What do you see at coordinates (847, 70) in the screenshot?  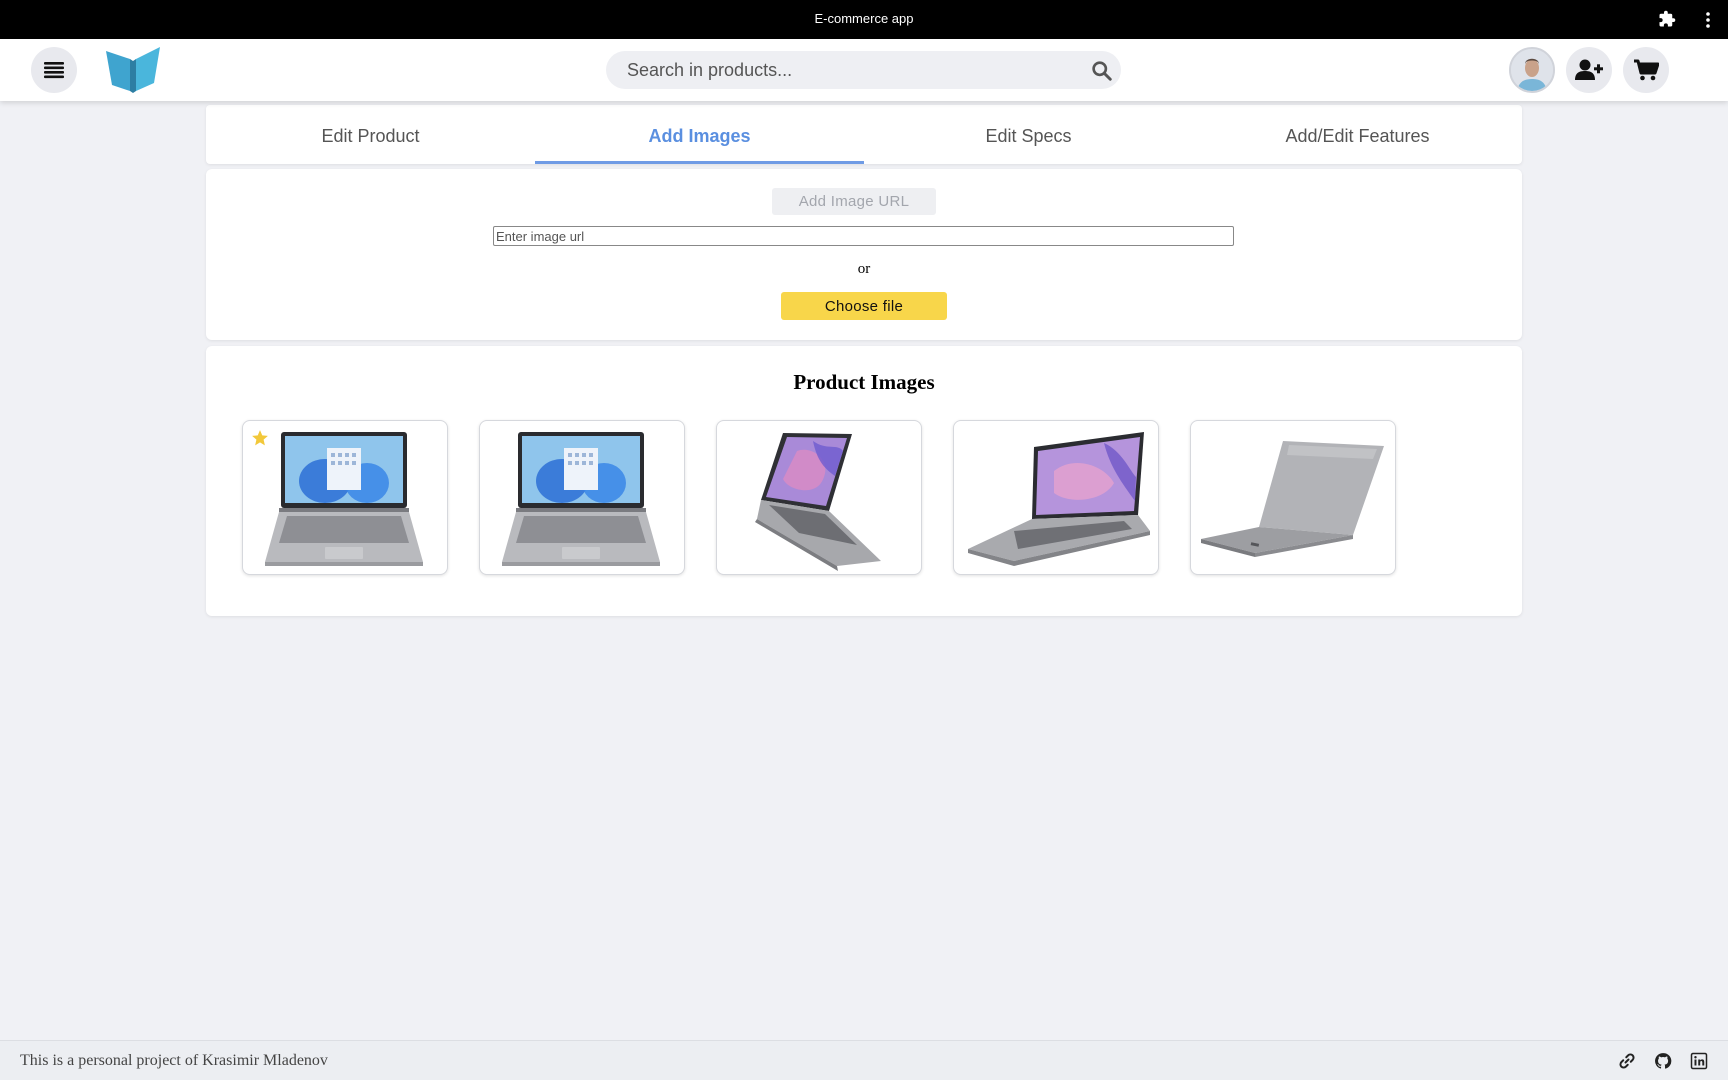 I see `search-input` at bounding box center [847, 70].